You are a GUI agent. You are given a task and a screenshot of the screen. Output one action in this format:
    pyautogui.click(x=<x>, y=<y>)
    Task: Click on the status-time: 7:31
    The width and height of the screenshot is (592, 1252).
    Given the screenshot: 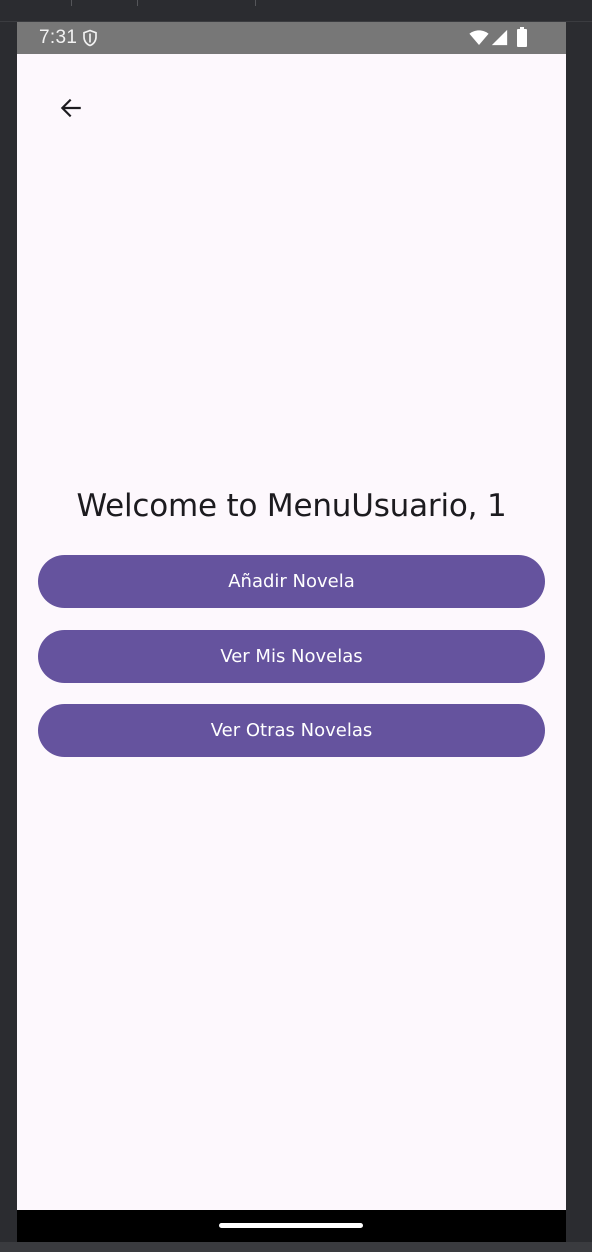 What is the action you would take?
    pyautogui.click(x=58, y=37)
    